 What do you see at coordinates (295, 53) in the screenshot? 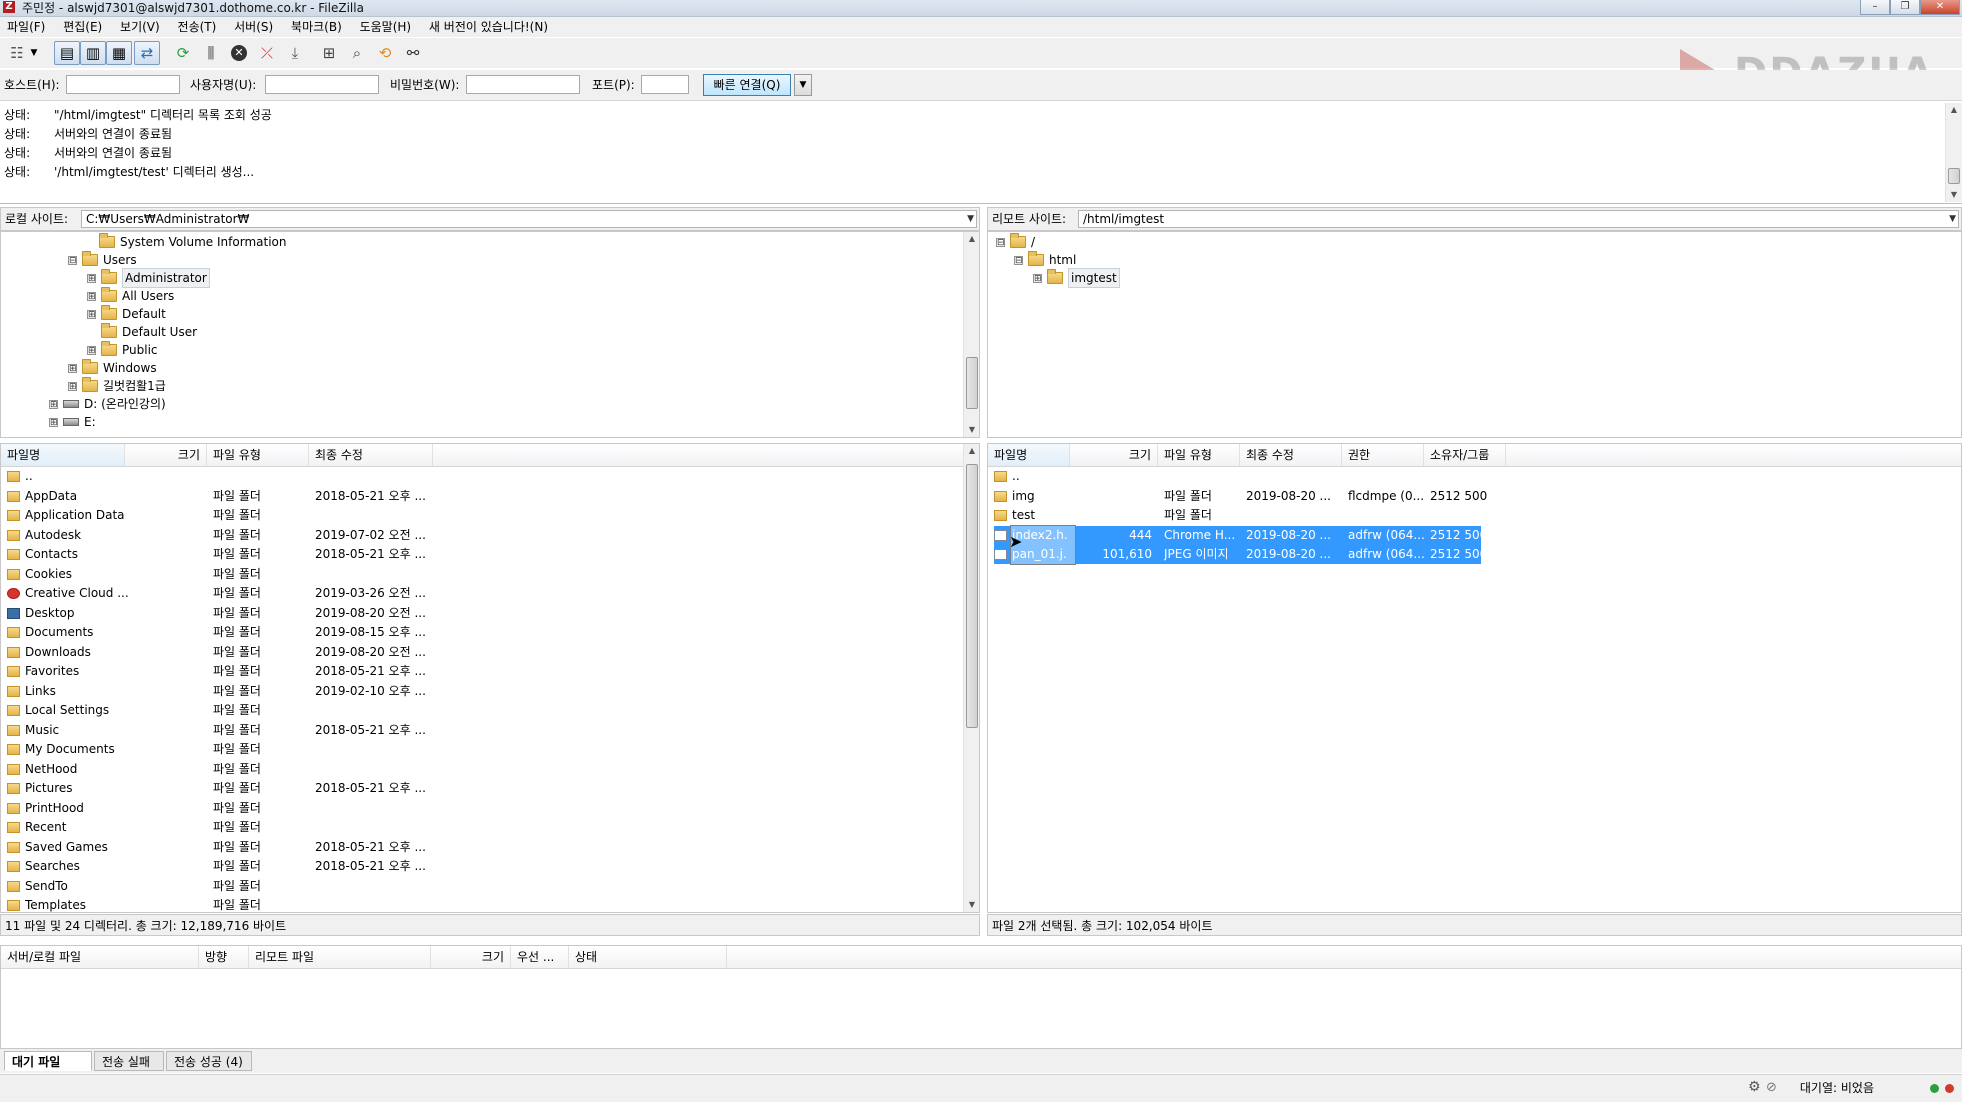
I see `reconnect-icon: ⤓` at bounding box center [295, 53].